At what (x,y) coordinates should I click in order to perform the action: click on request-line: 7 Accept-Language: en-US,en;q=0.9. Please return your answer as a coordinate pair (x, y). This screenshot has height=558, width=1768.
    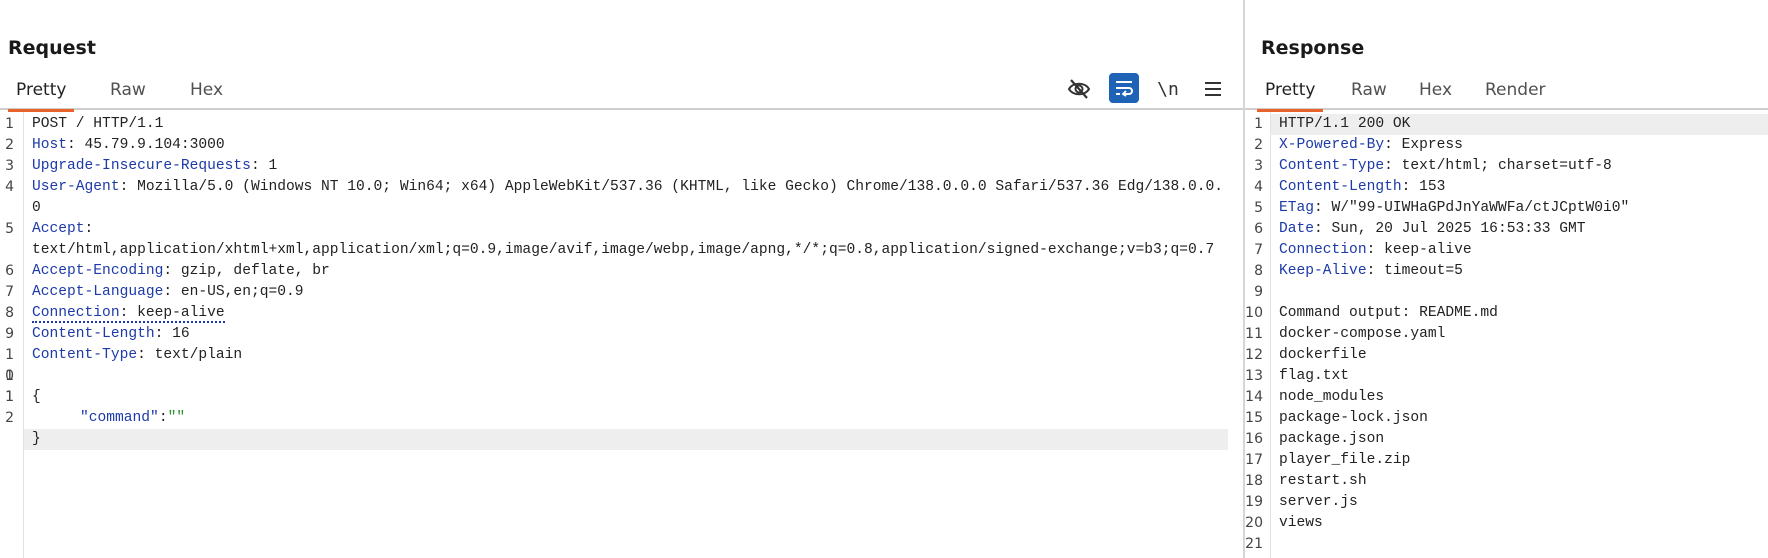
    Looking at the image, I should click on (154, 292).